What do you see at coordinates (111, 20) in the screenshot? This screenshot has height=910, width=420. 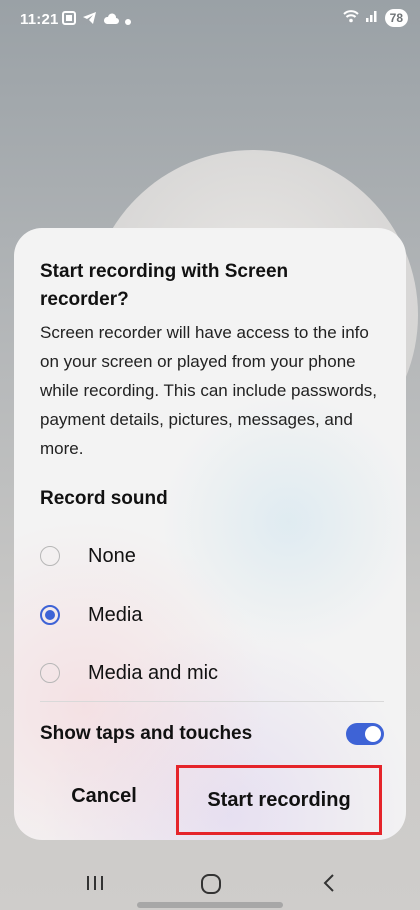 I see `cloud-icon` at bounding box center [111, 20].